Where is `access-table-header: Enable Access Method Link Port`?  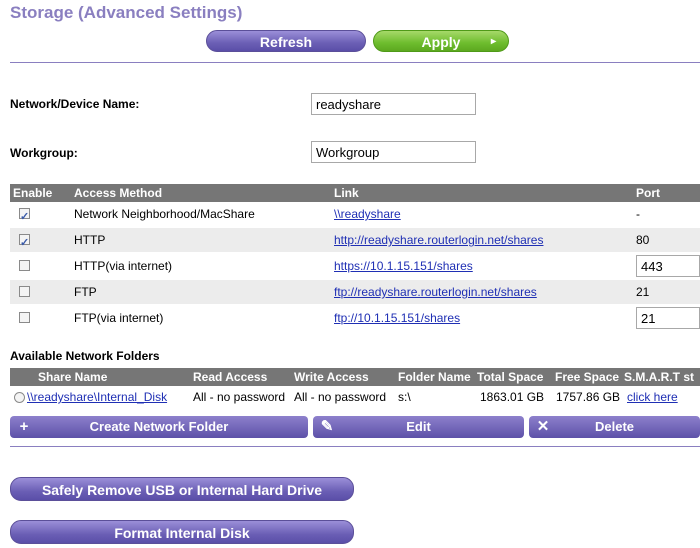
access-table-header: Enable Access Method Link Port is located at coordinates (355, 193).